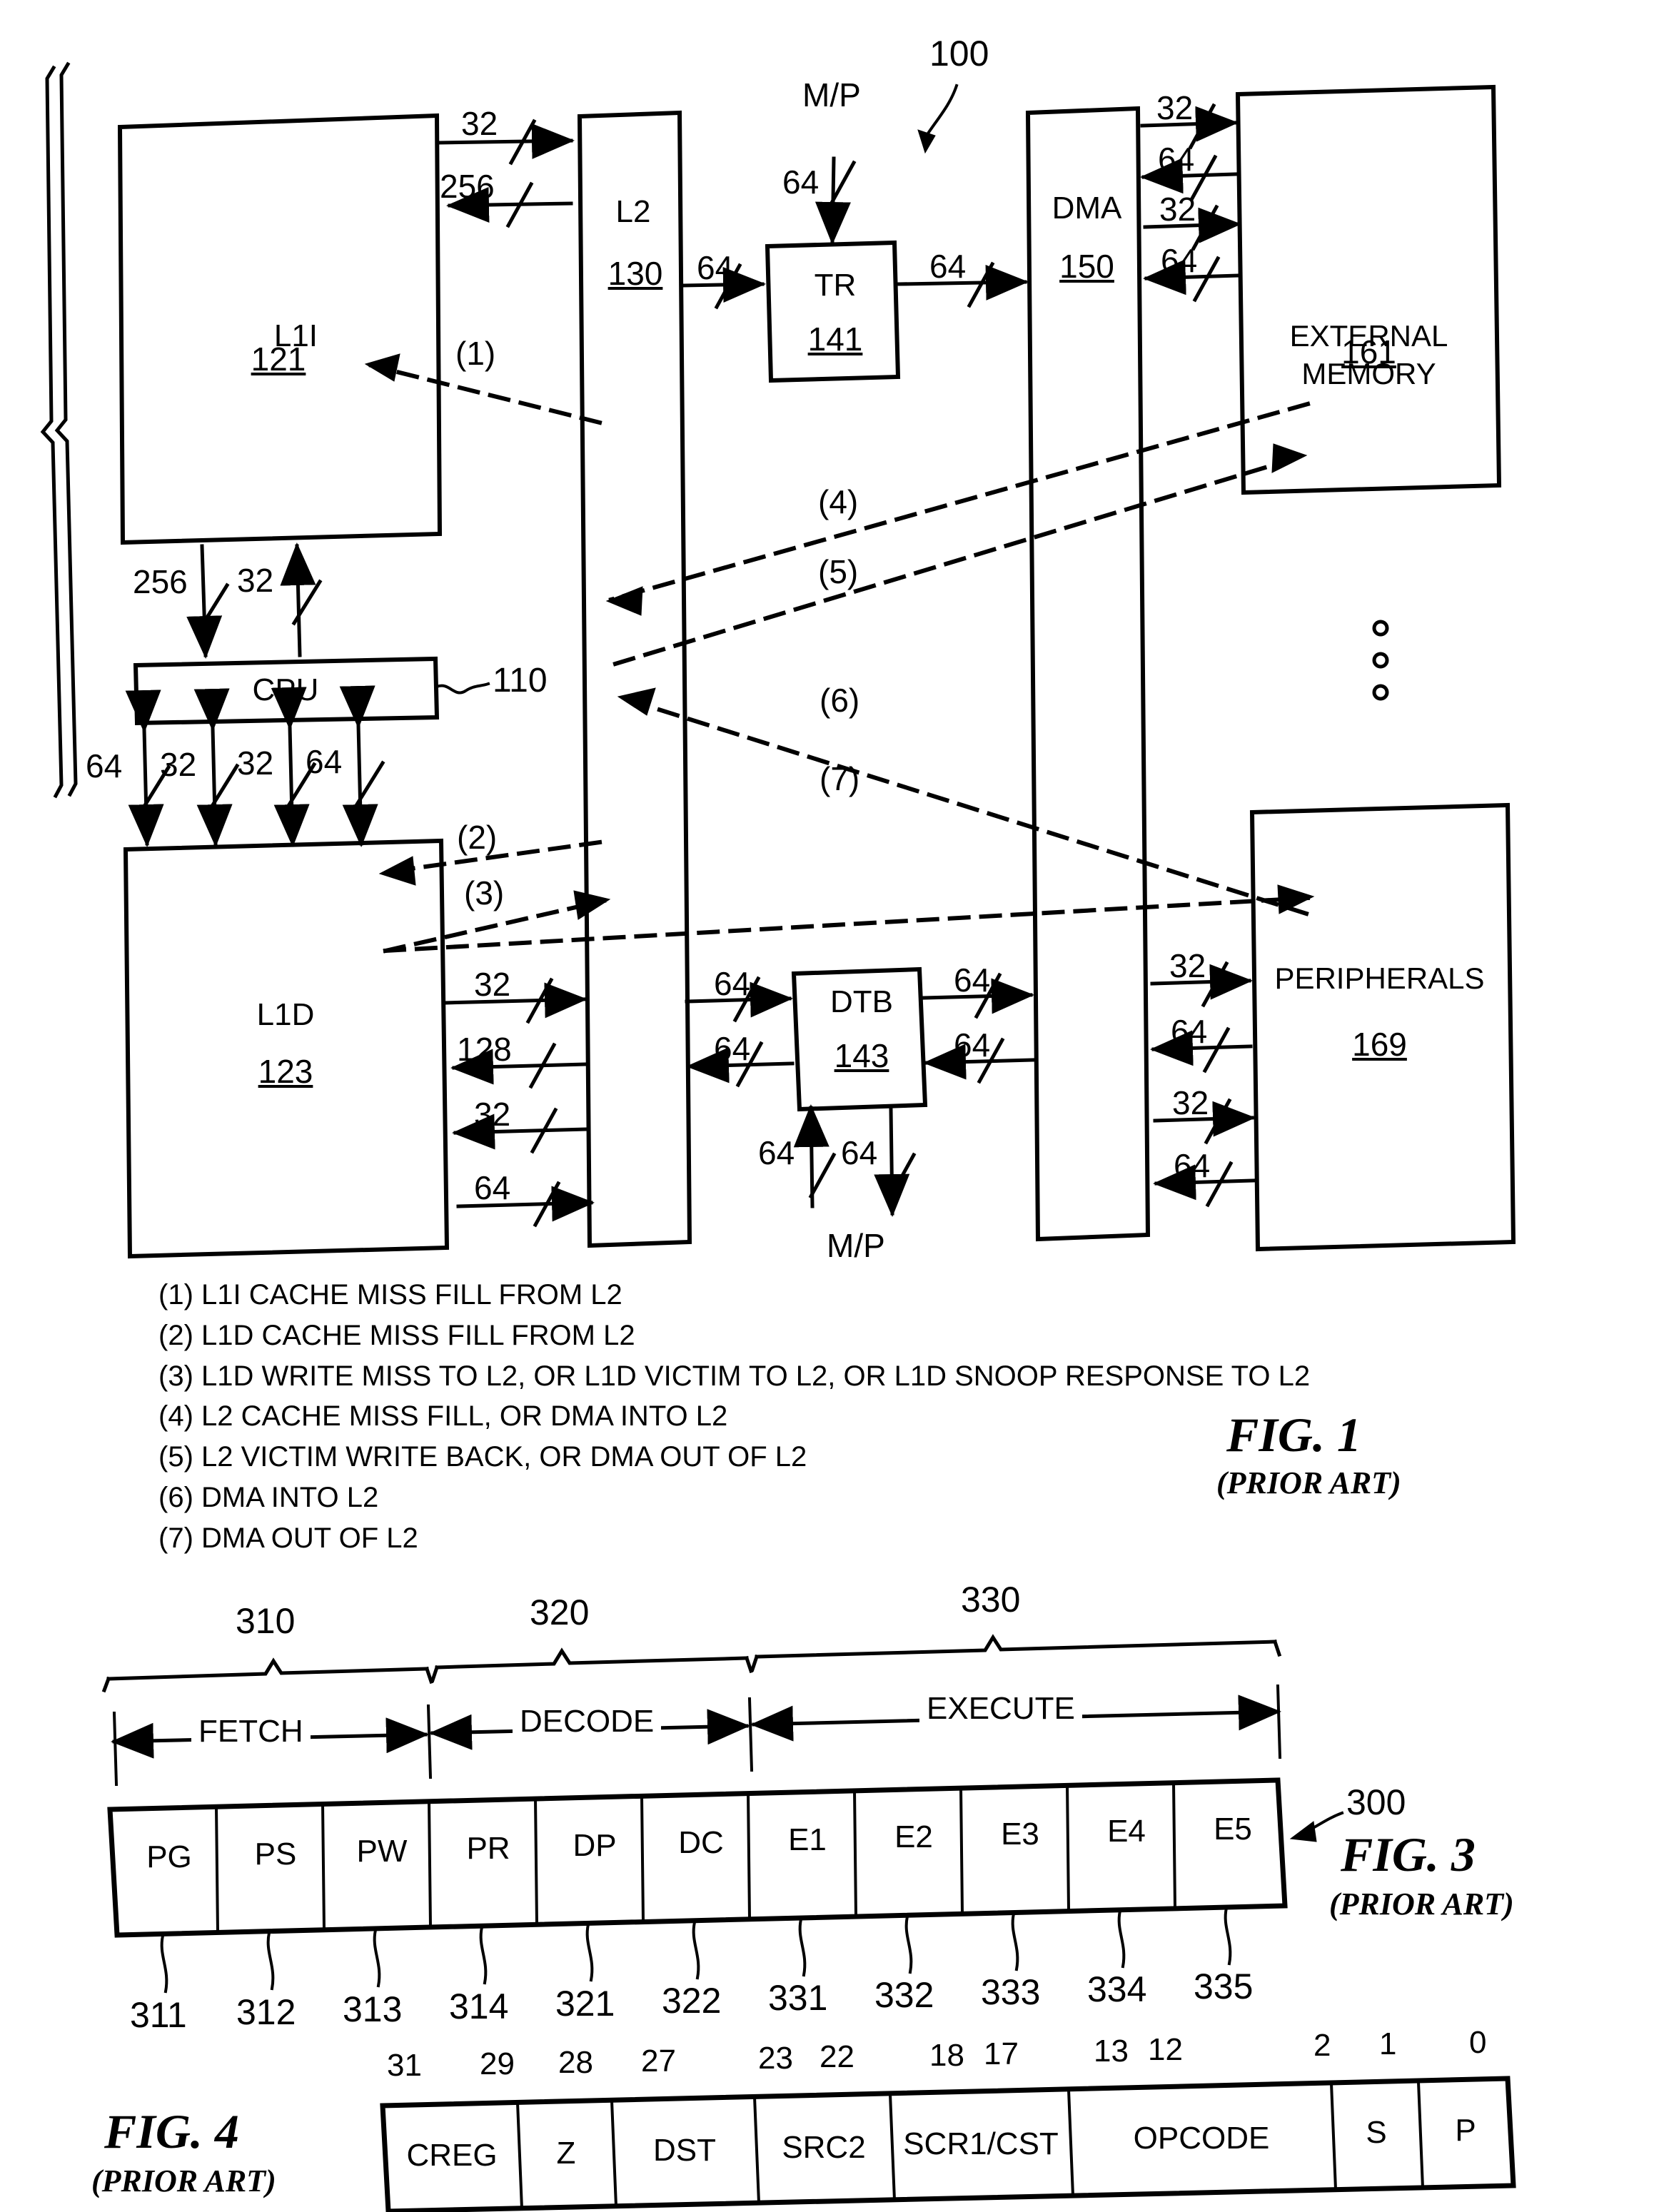 Image resolution: width=1659 pixels, height=2212 pixels. I want to click on fig4-field-label: OPCODE, so click(1201, 2138).